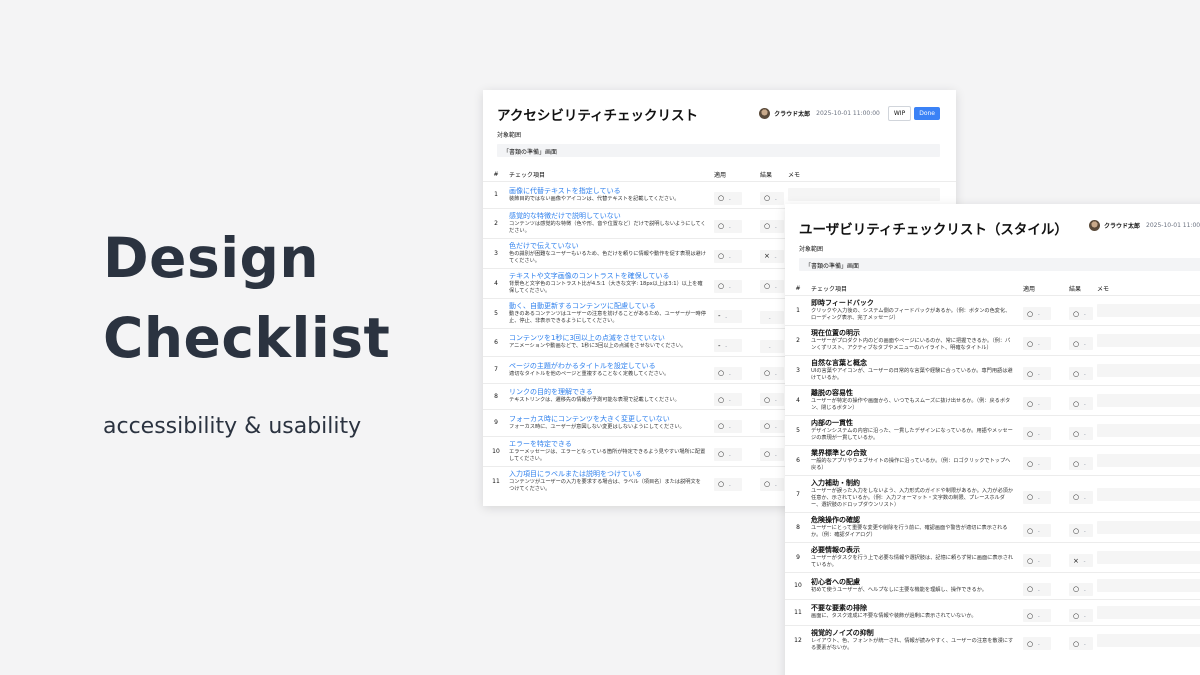  Describe the element at coordinates (798, 557) in the screenshot. I see `row-number: 9` at that location.